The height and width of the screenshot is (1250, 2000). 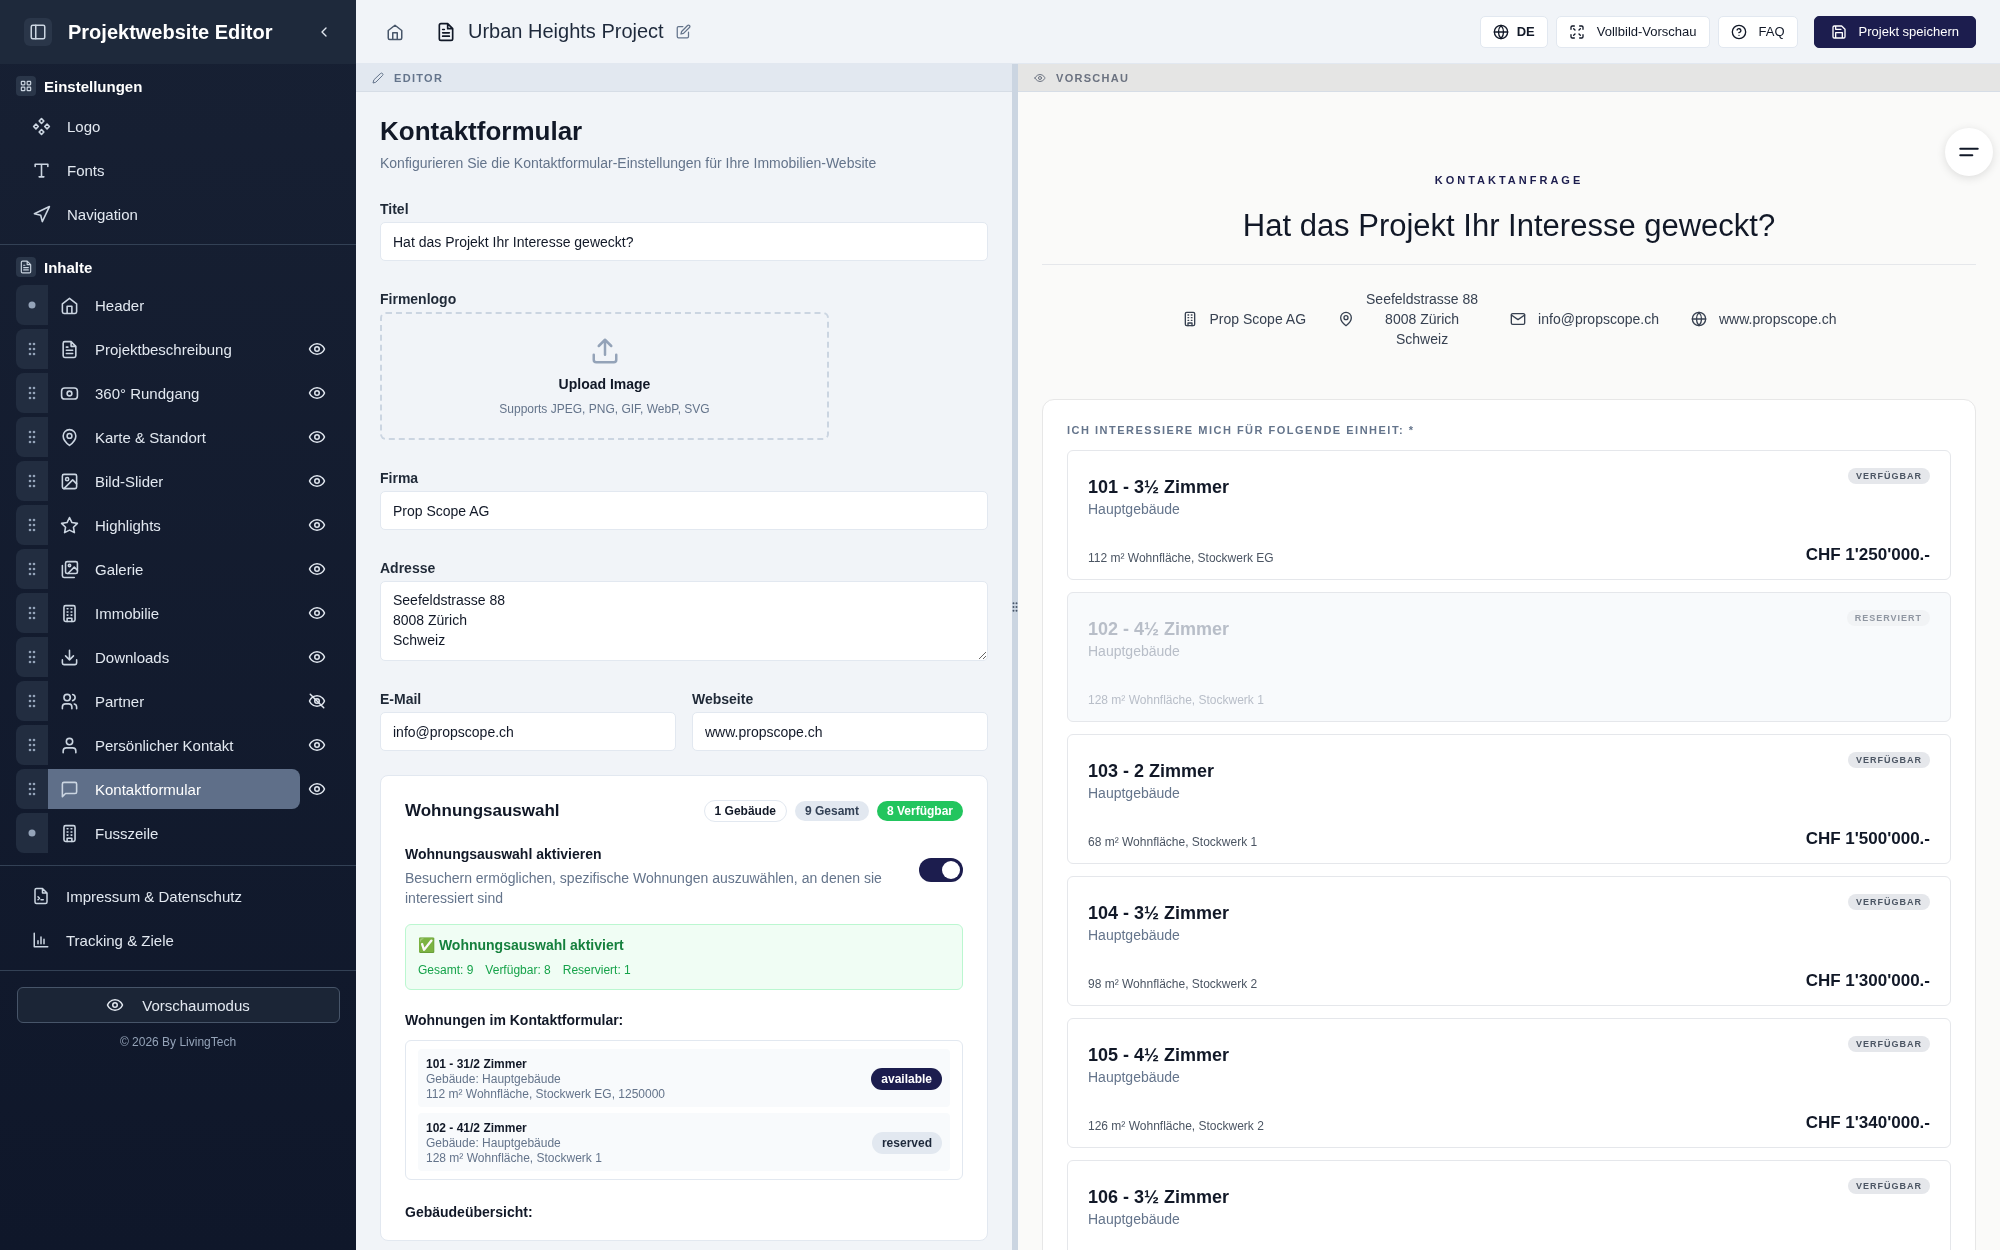 What do you see at coordinates (1777, 319) in the screenshot?
I see `contact-text: www.propscope.ch` at bounding box center [1777, 319].